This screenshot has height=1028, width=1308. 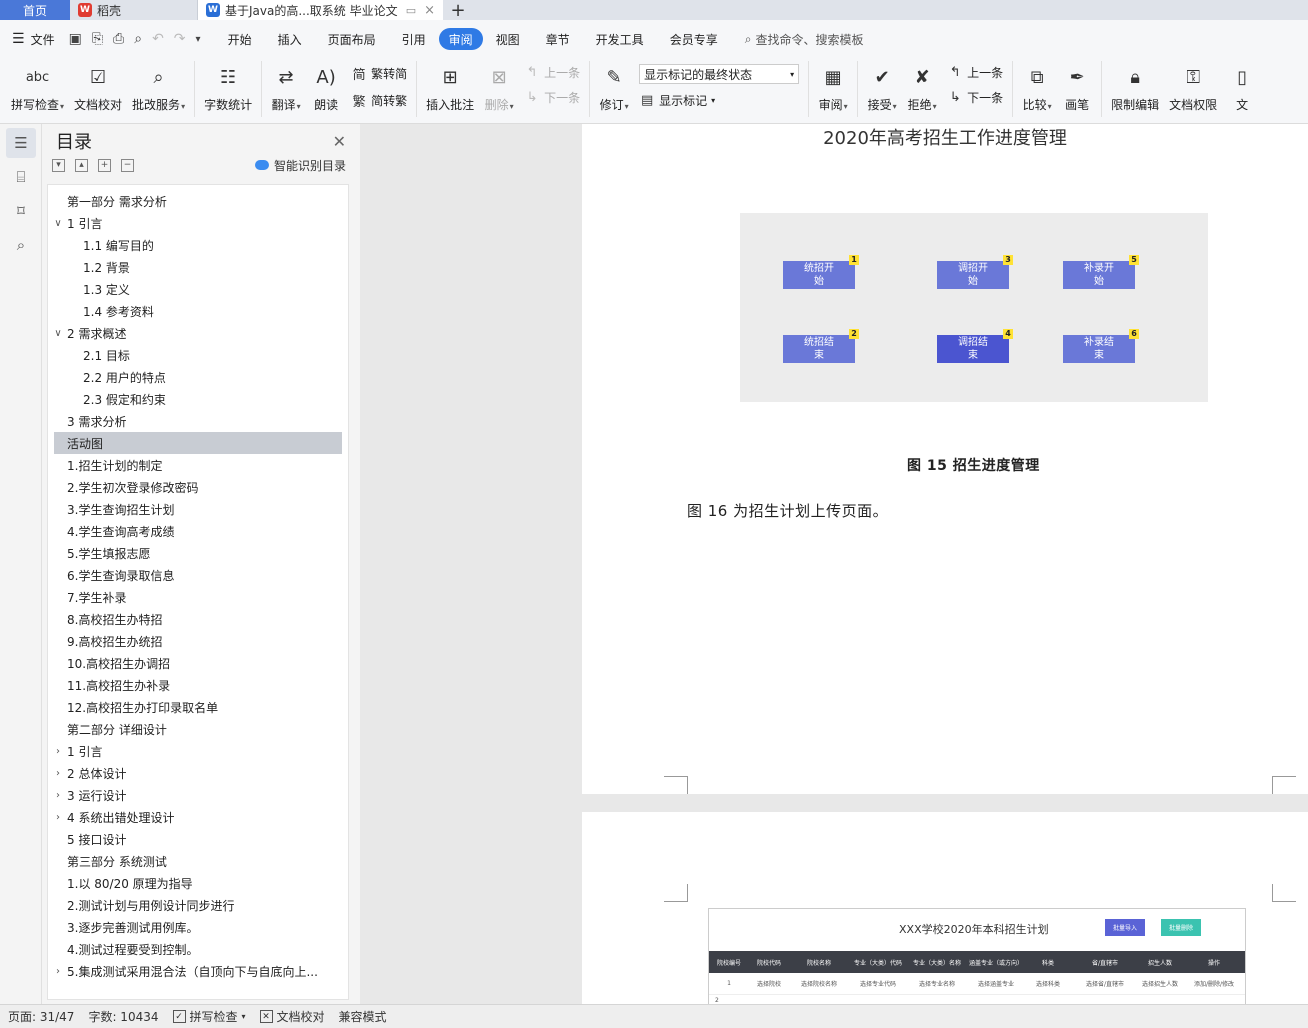 What do you see at coordinates (21, 143) in the screenshot?
I see `toc-icon: ☰` at bounding box center [21, 143].